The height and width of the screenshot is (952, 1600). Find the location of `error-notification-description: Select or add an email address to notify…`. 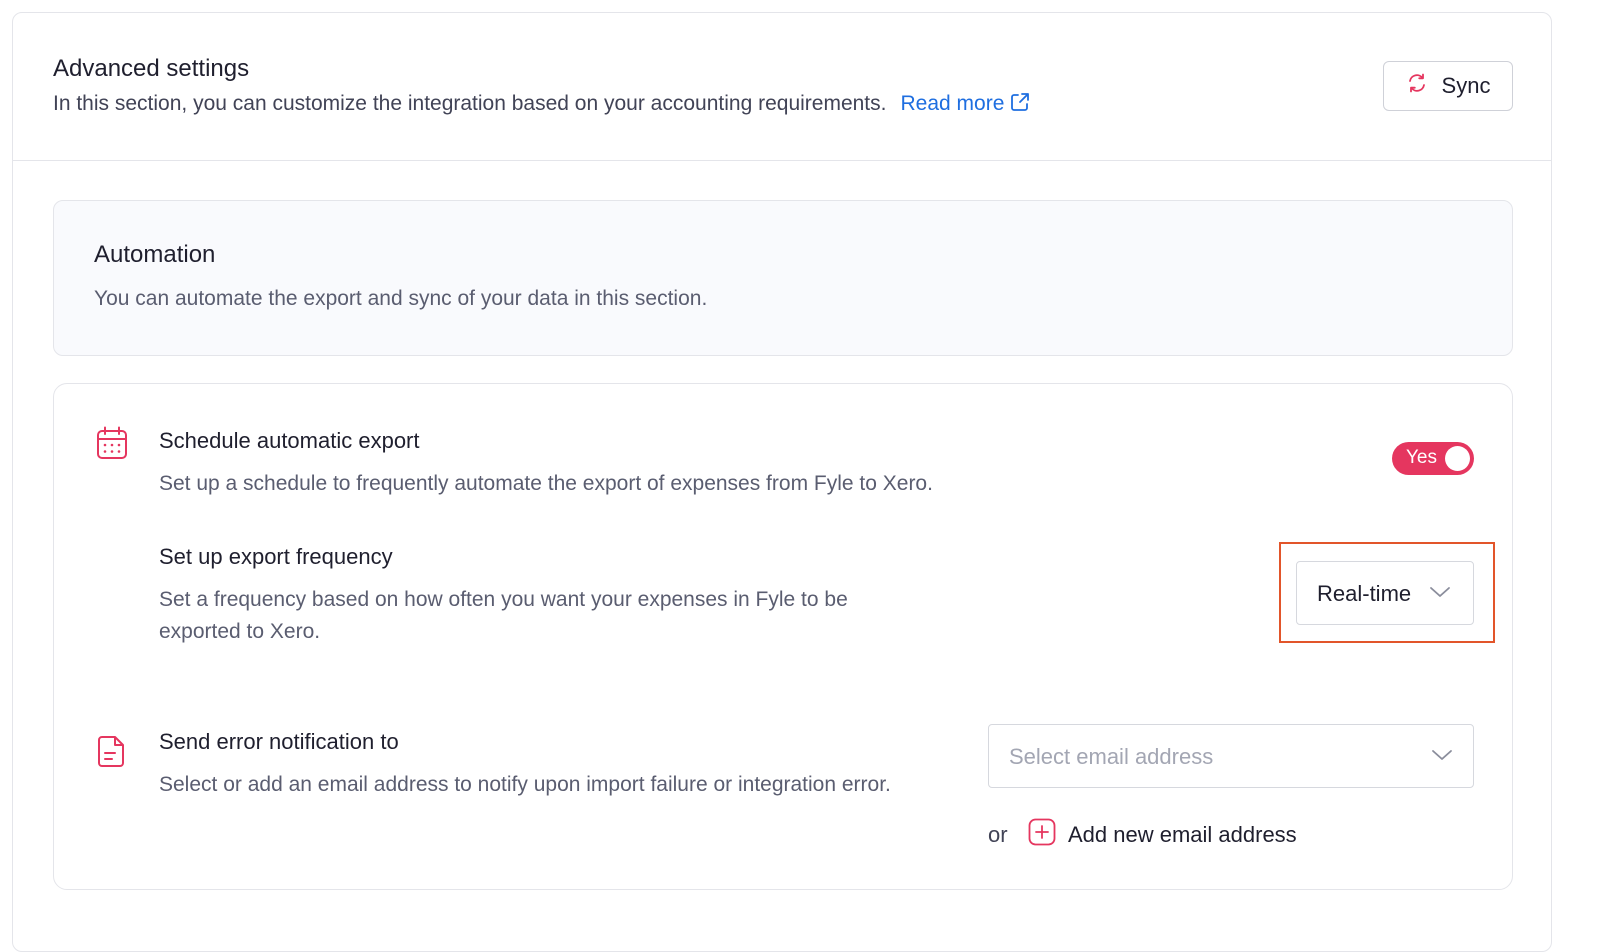

error-notification-description: Select or add an email address to notify… is located at coordinates (525, 784).